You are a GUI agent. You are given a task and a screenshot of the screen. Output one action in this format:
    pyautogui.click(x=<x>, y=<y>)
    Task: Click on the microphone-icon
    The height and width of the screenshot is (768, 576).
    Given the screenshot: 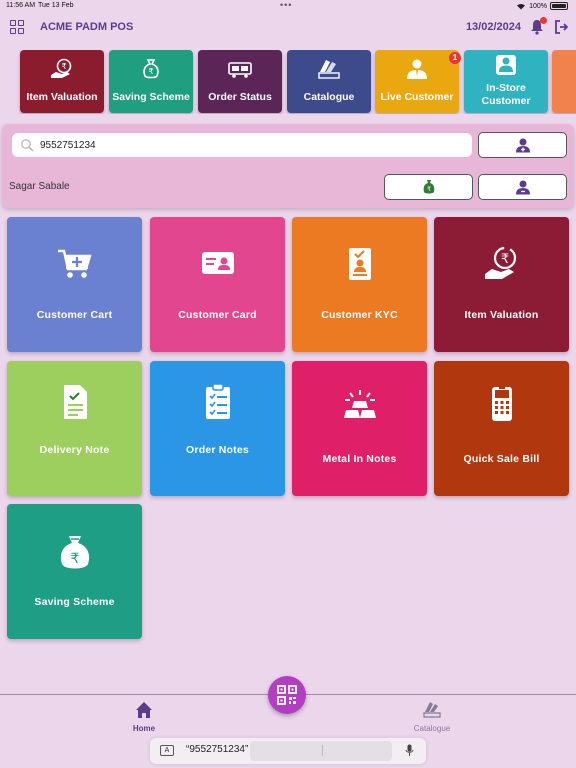 What is the action you would take?
    pyautogui.click(x=409, y=750)
    